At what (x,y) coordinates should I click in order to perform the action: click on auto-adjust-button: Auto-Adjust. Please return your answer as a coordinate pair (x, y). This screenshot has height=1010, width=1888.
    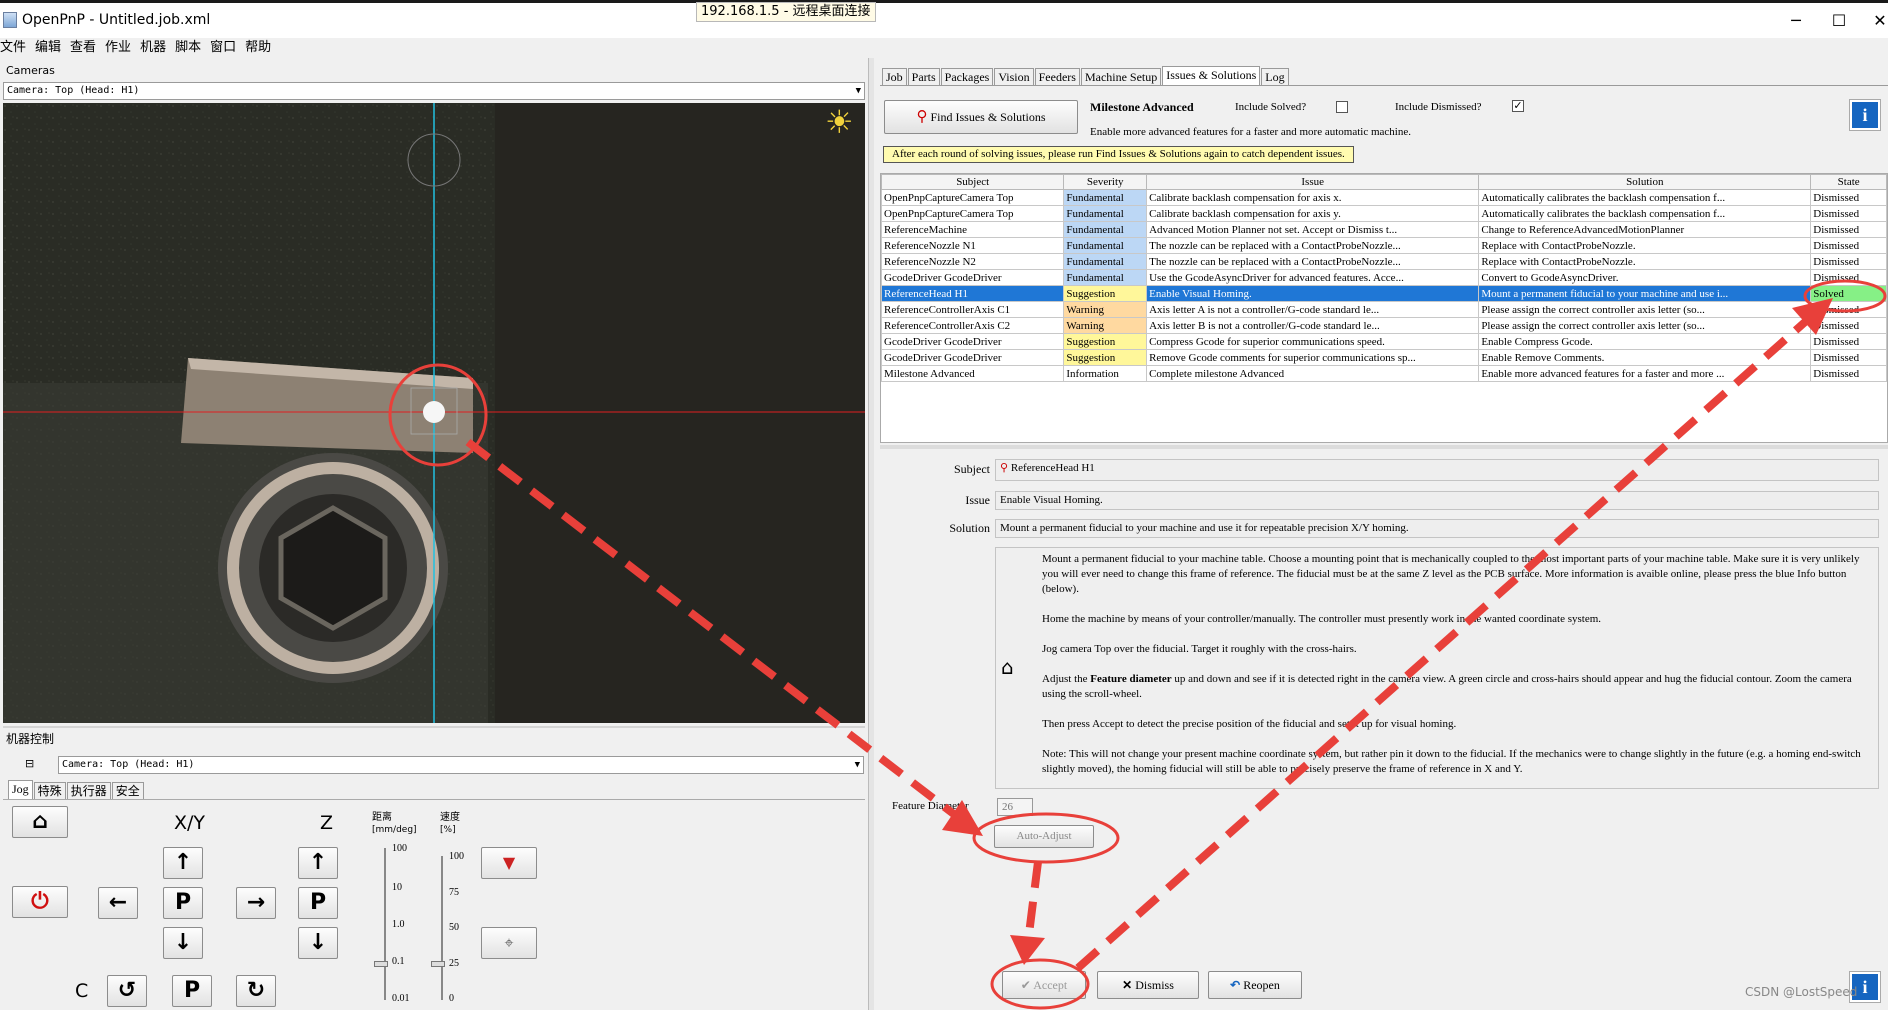
    Looking at the image, I should click on (1044, 836).